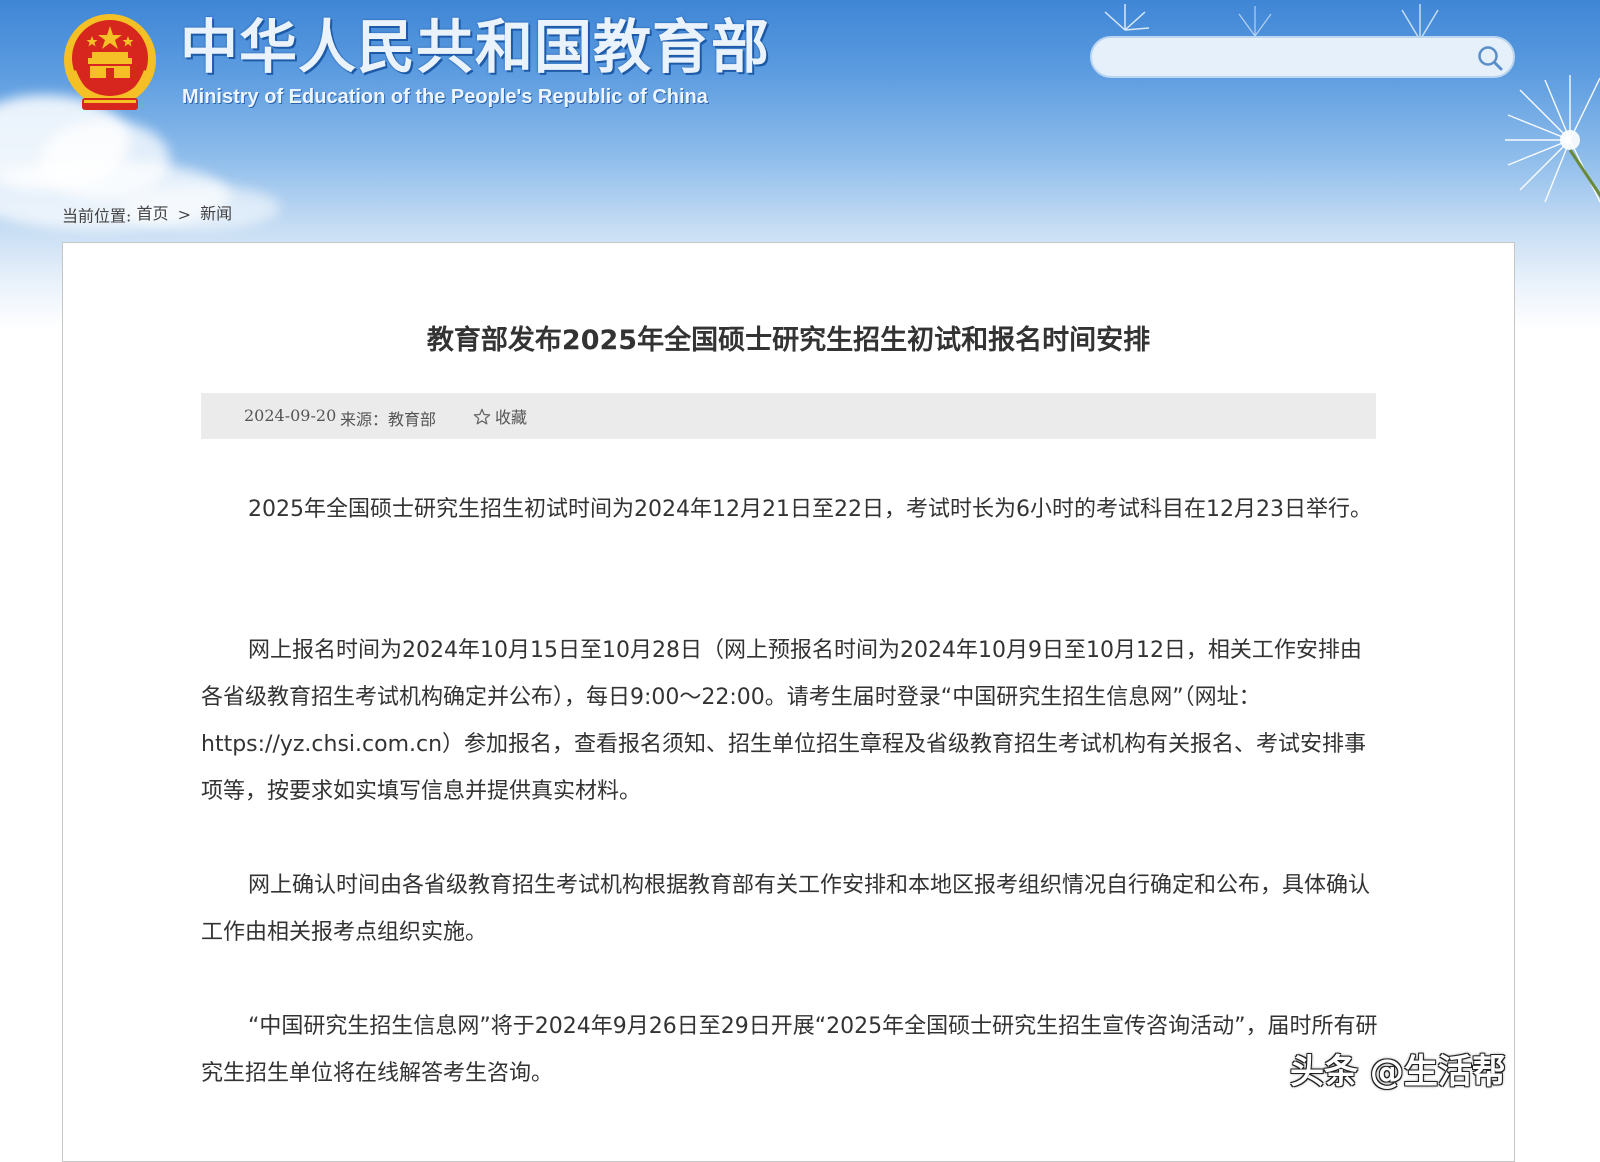  I want to click on breadcrumb-news-link: 新闻, so click(216, 213).